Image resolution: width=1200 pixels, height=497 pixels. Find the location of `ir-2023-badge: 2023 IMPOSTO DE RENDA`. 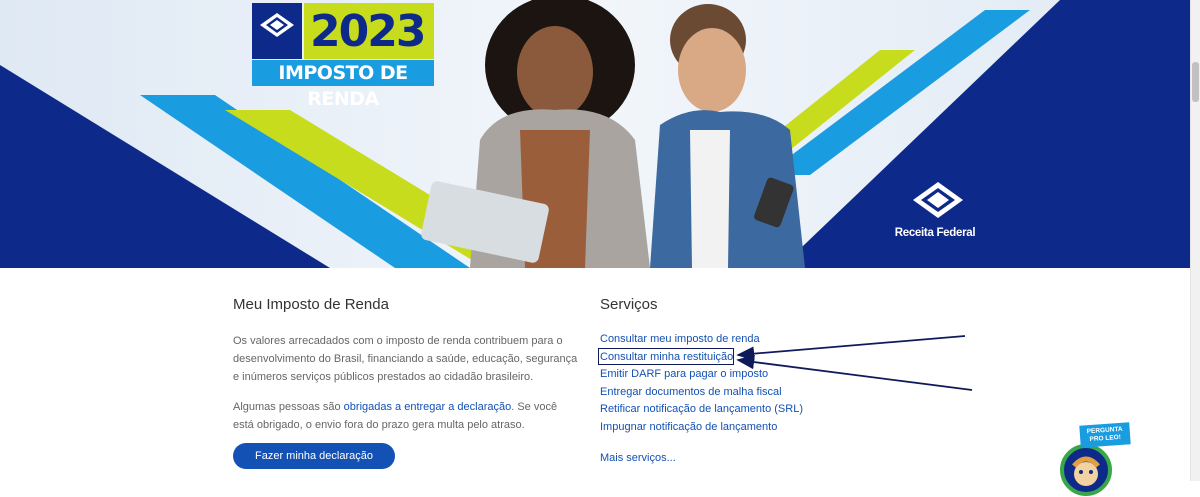

ir-2023-badge: 2023 IMPOSTO DE RENDA is located at coordinates (343, 55).